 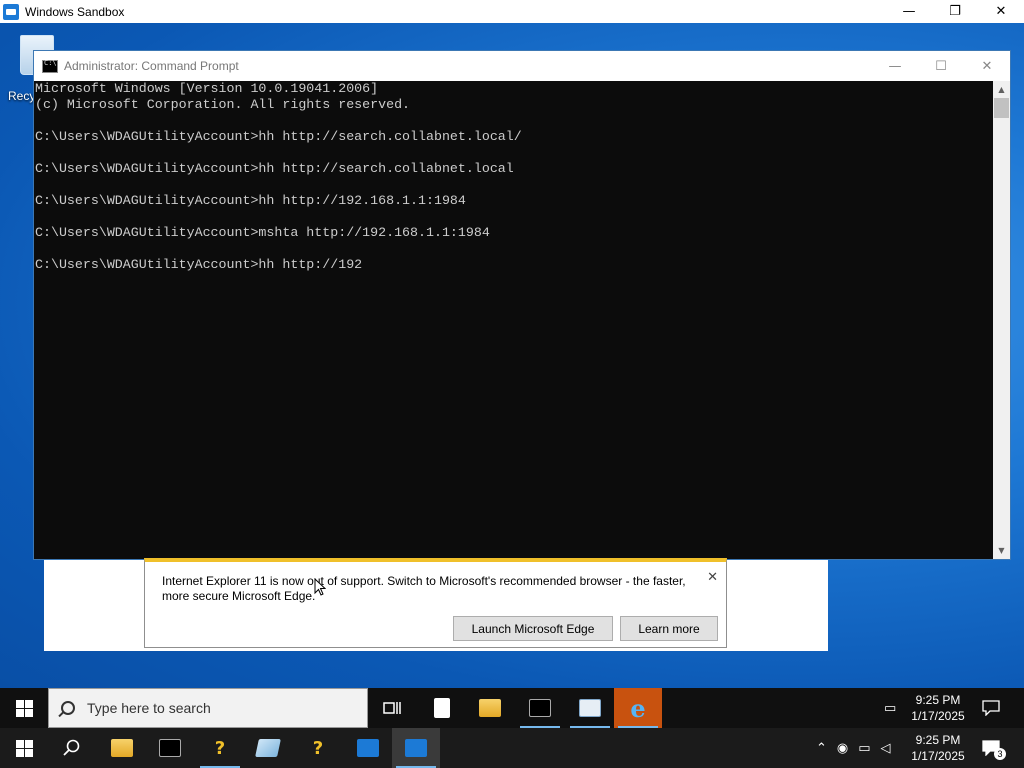 I want to click on volume-muted-icon: ◁, so click(x=886, y=748).